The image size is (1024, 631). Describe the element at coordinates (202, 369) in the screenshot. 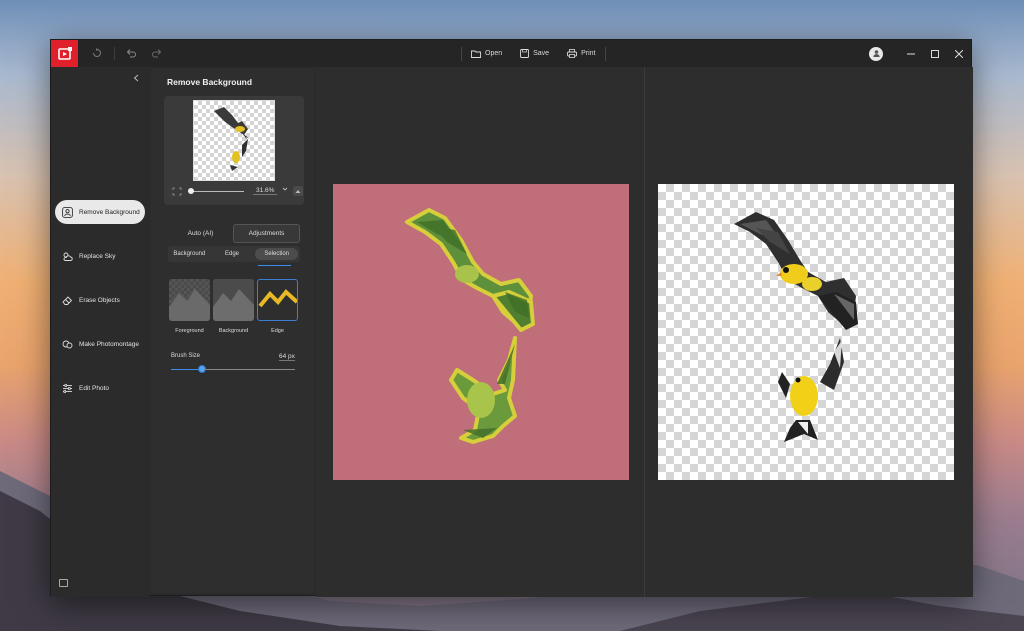

I see `brush-size-slider-thumb` at that location.